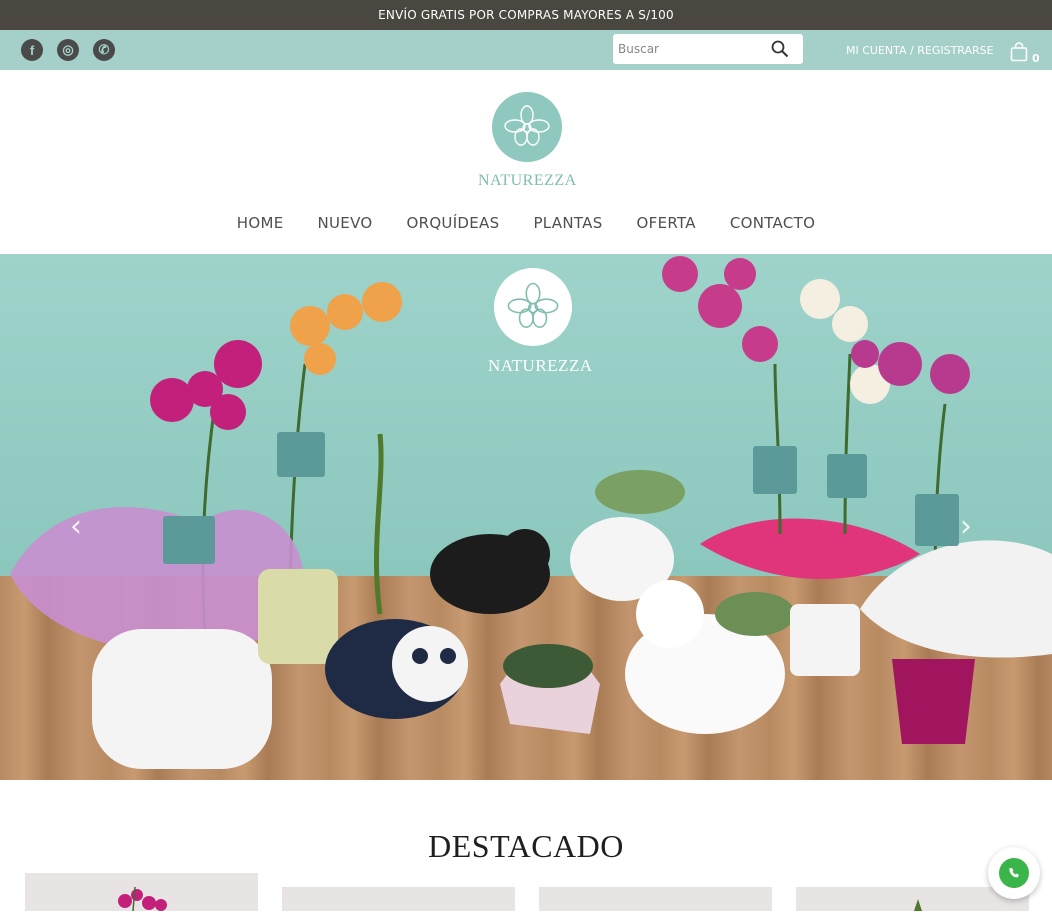  What do you see at coordinates (1036, 58) in the screenshot?
I see `cart-count: 0` at bounding box center [1036, 58].